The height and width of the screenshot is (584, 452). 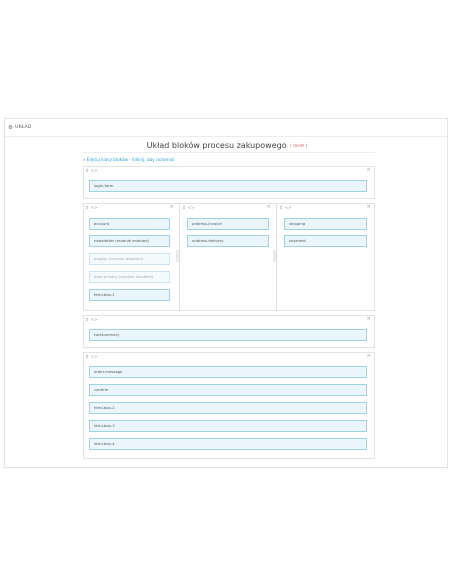 What do you see at coordinates (84, 159) in the screenshot?
I see `expand-arrow-icon: »` at bounding box center [84, 159].